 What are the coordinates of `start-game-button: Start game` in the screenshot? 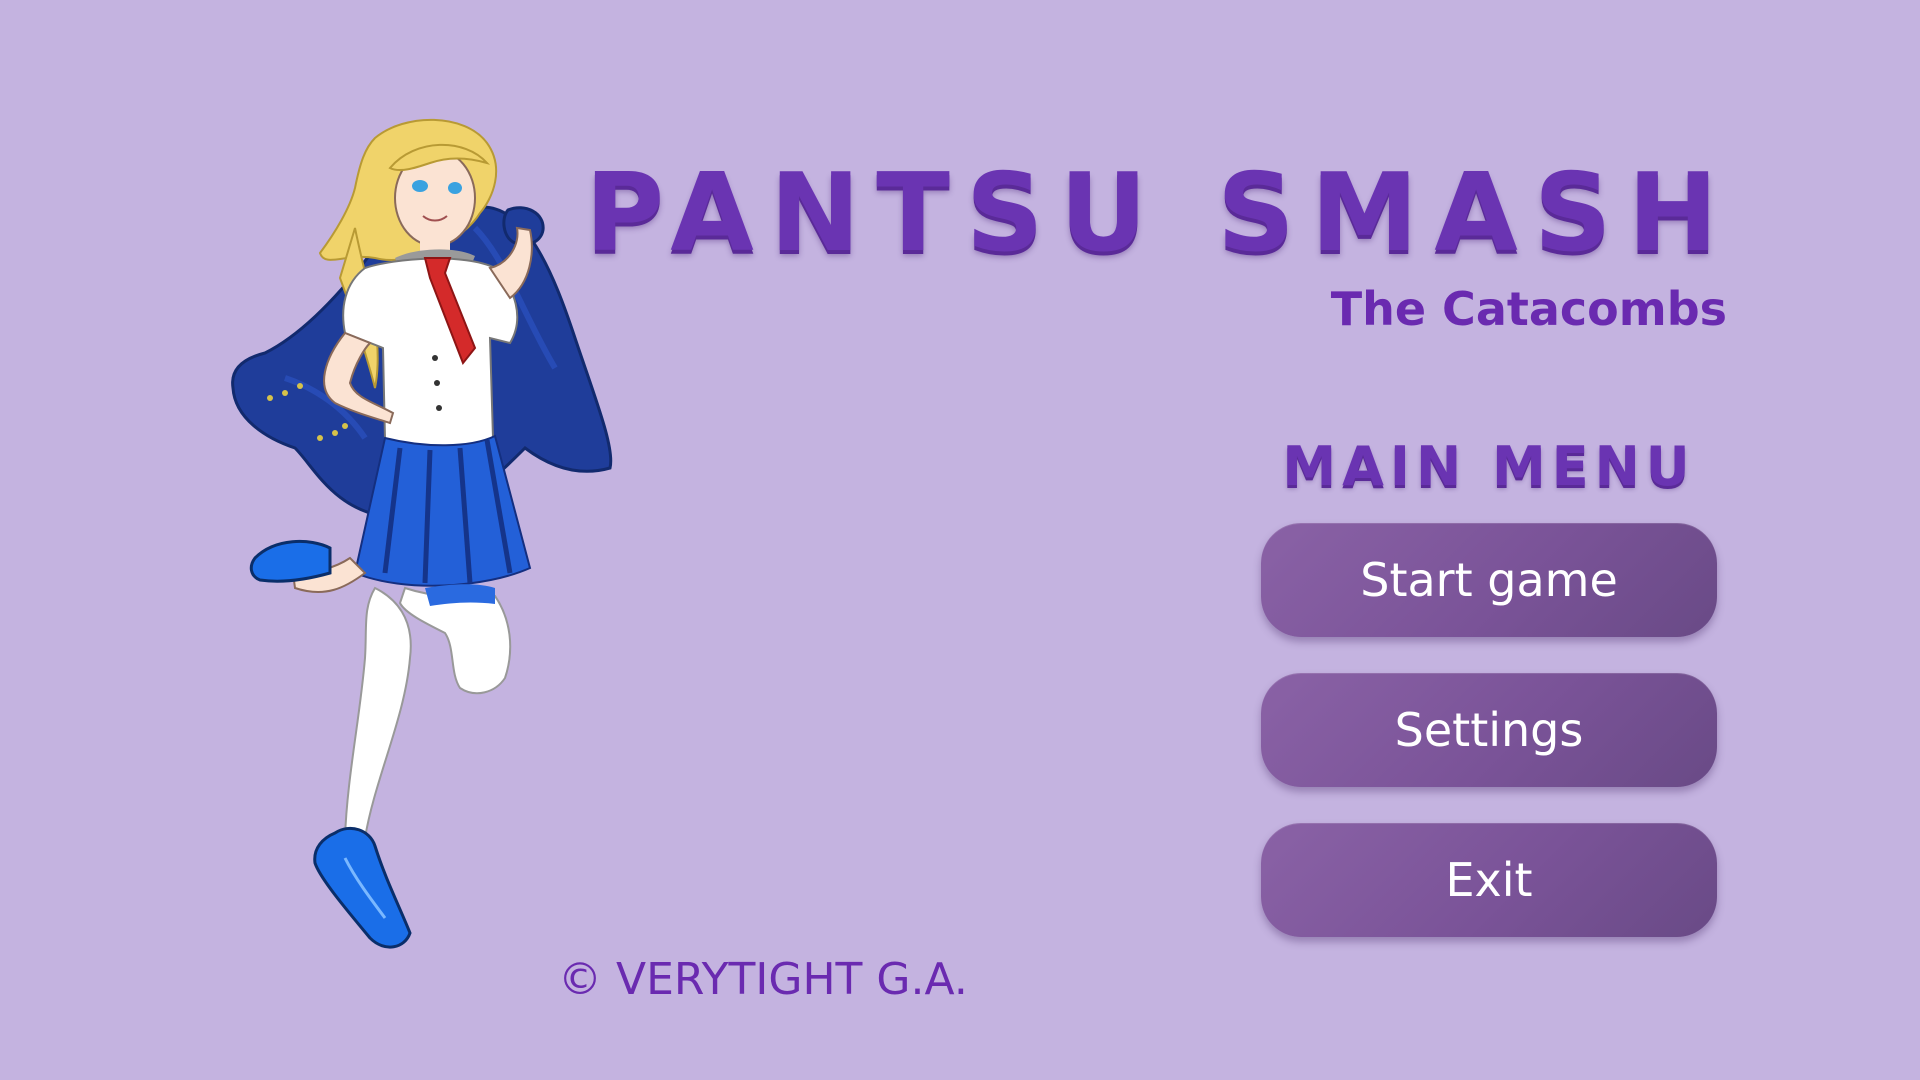 It's located at (1489, 580).